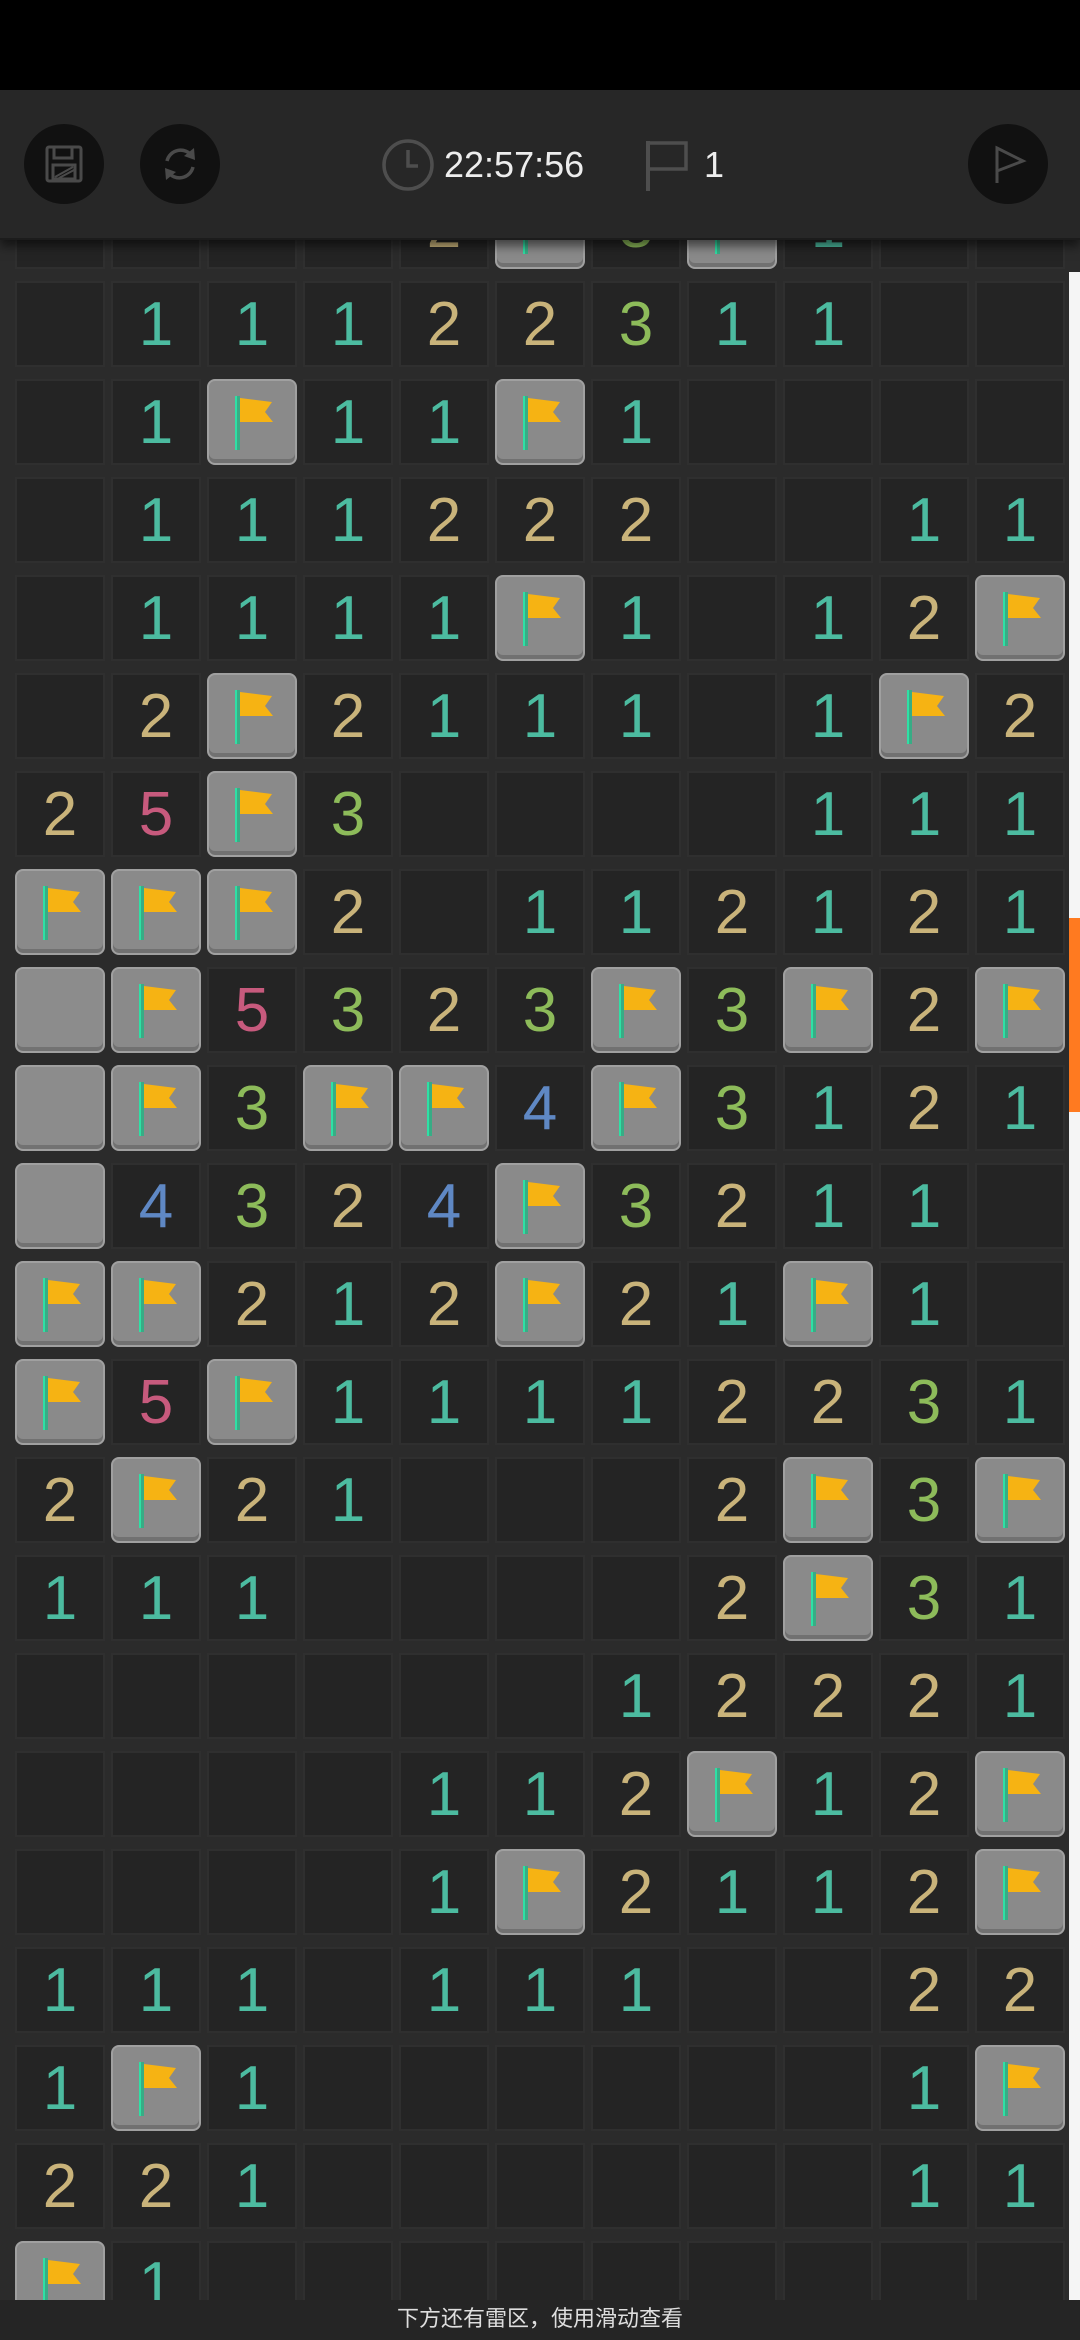  Describe the element at coordinates (444, 1206) in the screenshot. I see `number-cell: 4` at that location.